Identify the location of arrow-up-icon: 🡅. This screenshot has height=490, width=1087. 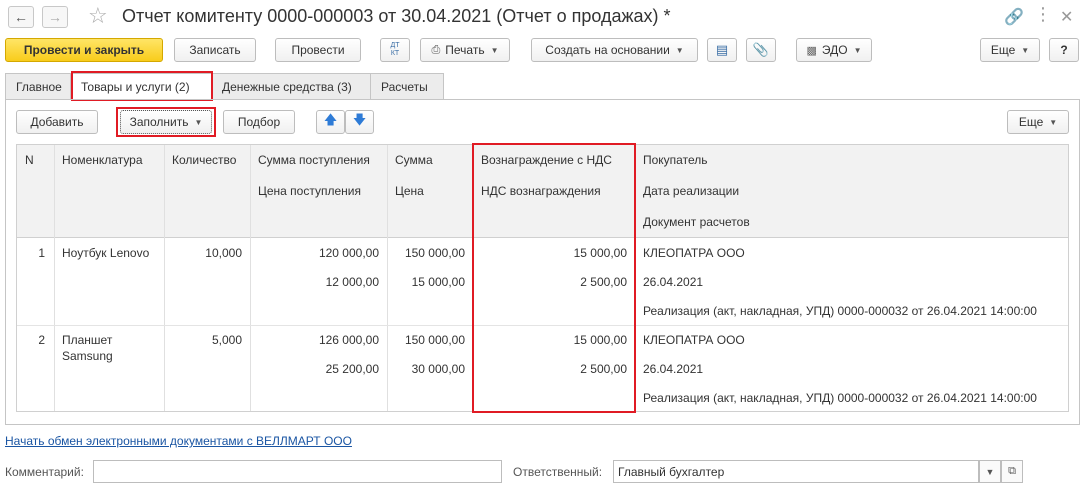
(330, 119).